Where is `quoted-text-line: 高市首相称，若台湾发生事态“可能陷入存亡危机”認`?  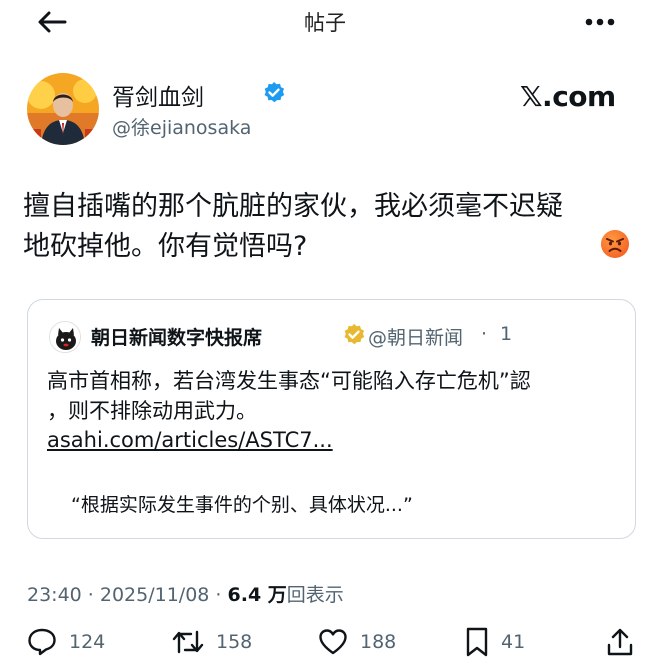 quoted-text-line: 高市首相称，若台湾发生事态“可能陷入存亡危机”認 is located at coordinates (289, 381).